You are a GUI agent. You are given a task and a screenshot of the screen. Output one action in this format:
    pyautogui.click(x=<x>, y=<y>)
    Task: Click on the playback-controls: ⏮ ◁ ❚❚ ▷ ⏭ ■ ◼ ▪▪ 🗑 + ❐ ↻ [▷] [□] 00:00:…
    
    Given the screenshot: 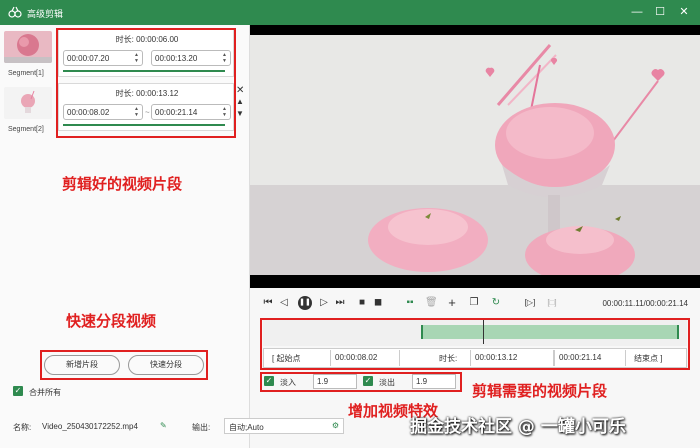 What is the action you would take?
    pyautogui.click(x=475, y=304)
    